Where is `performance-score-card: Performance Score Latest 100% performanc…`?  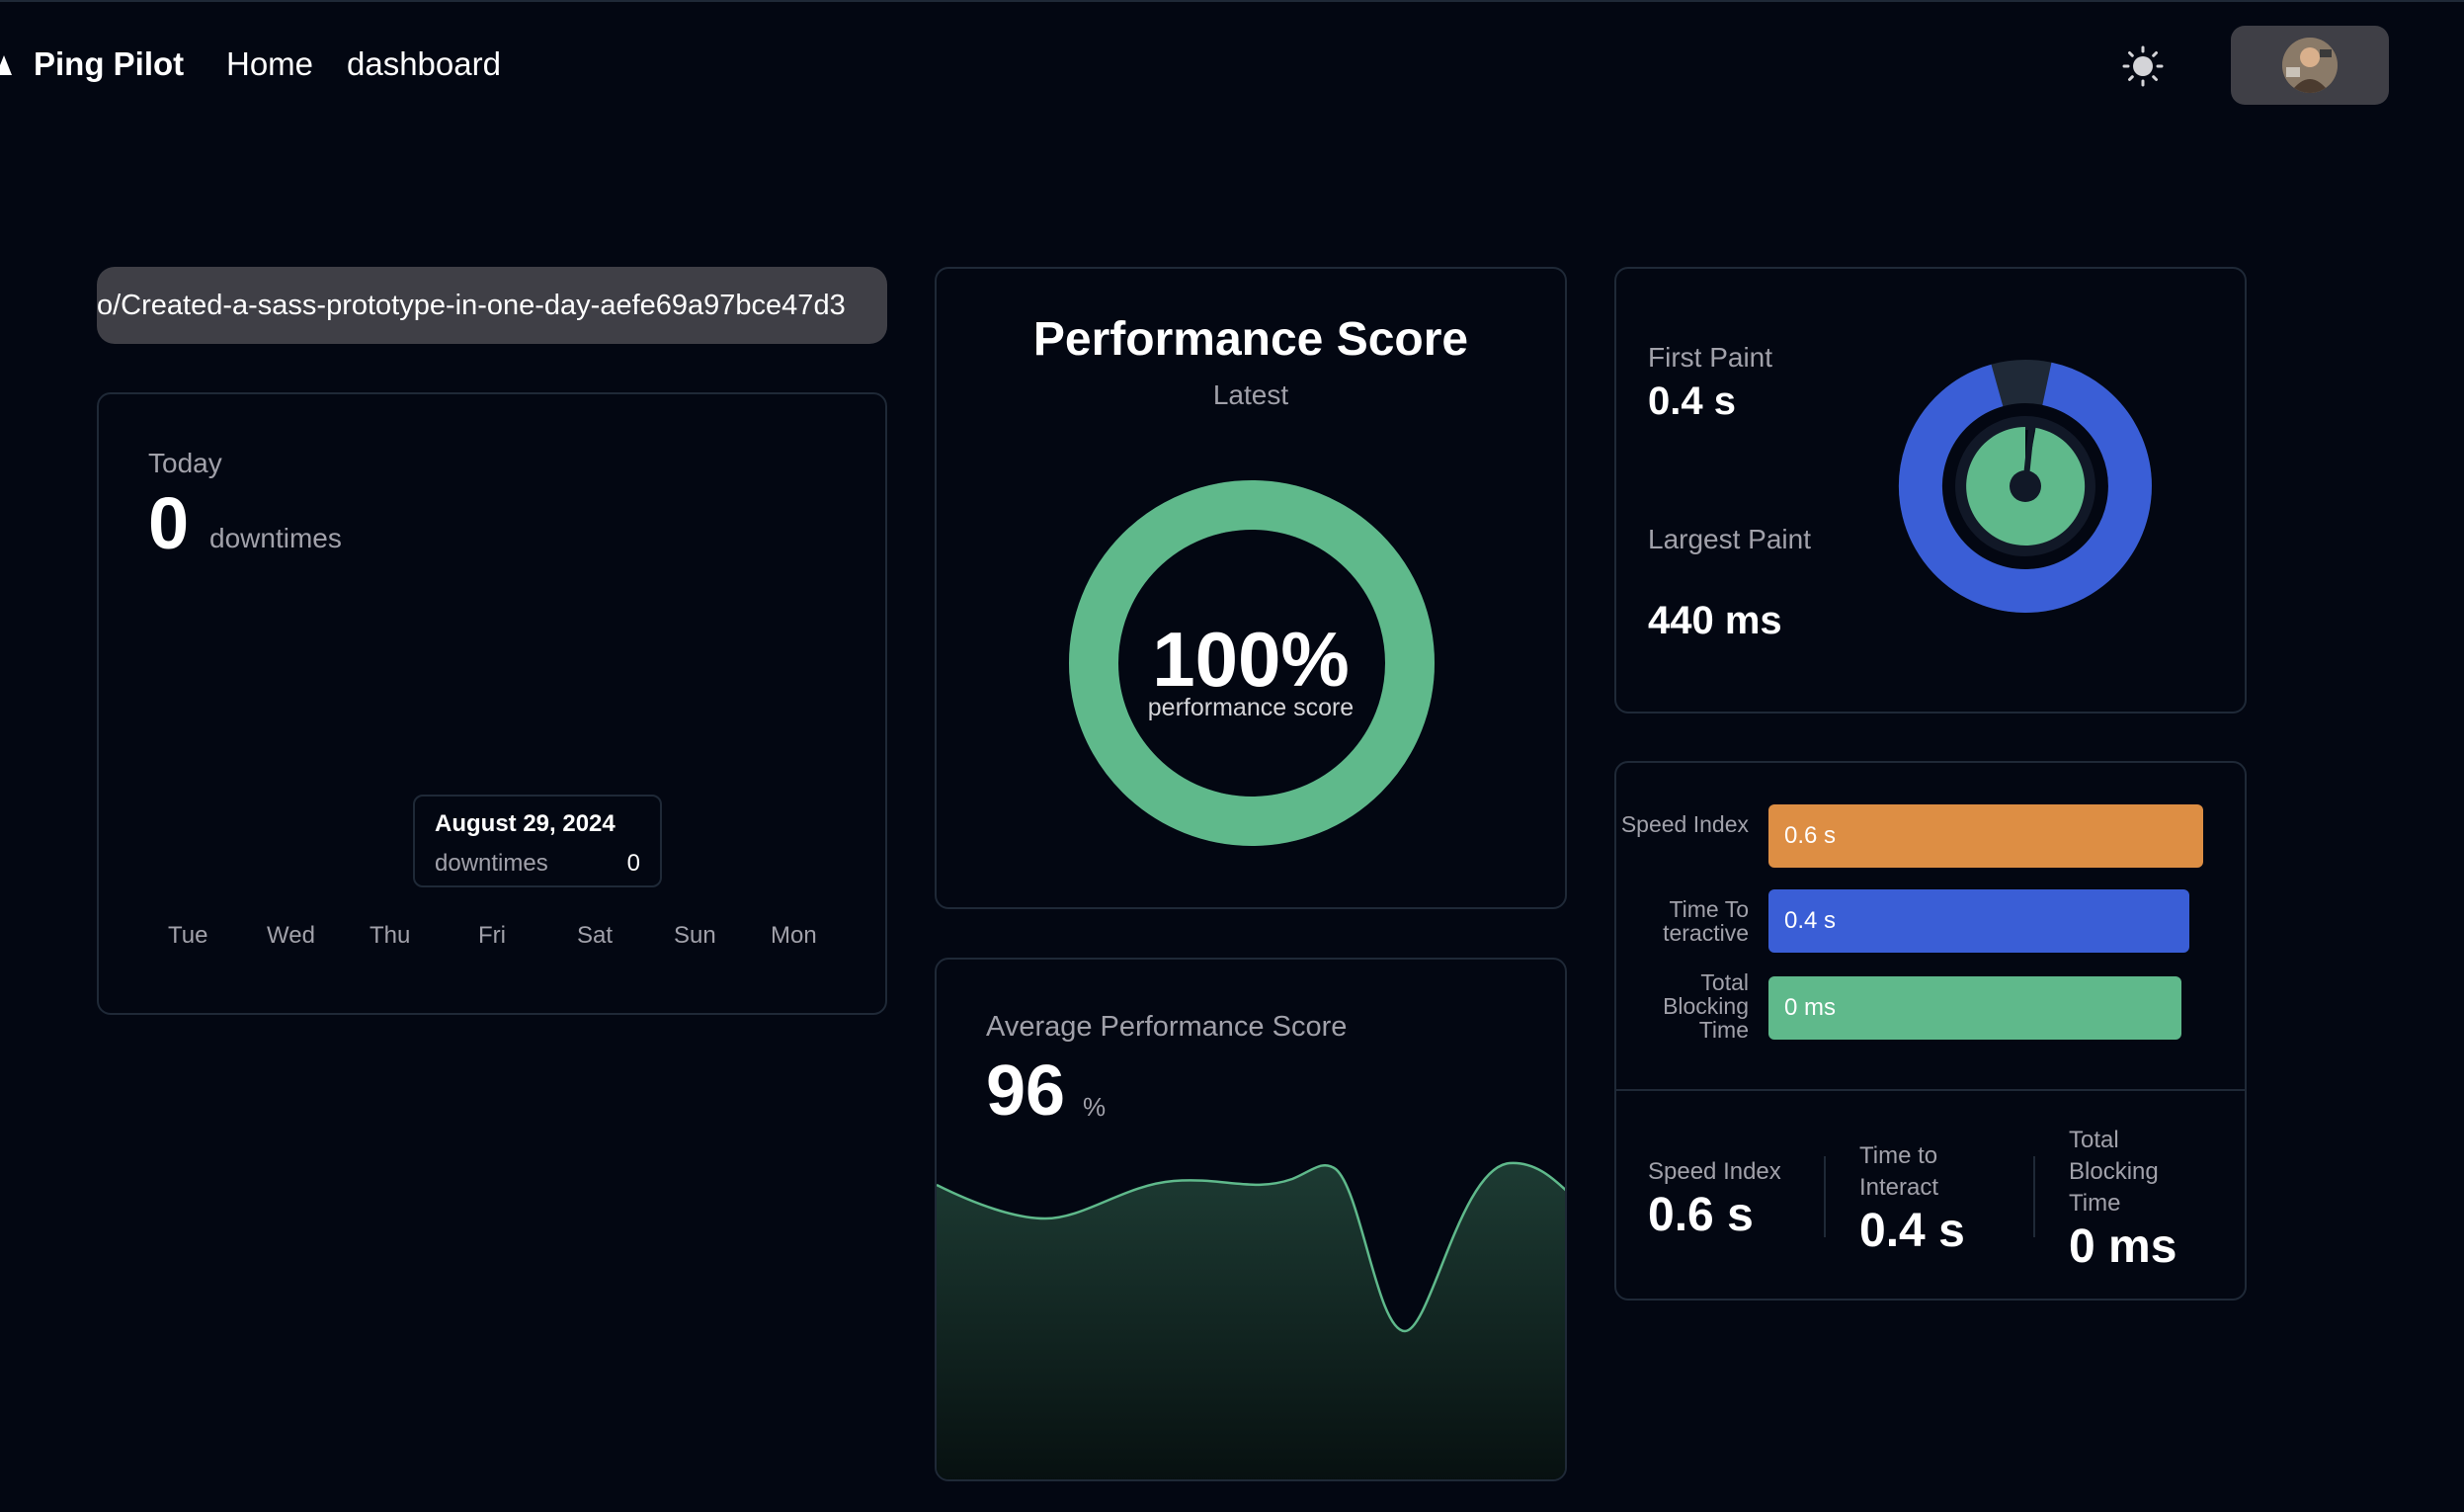 performance-score-card: Performance Score Latest 100% performanc… is located at coordinates (1251, 588).